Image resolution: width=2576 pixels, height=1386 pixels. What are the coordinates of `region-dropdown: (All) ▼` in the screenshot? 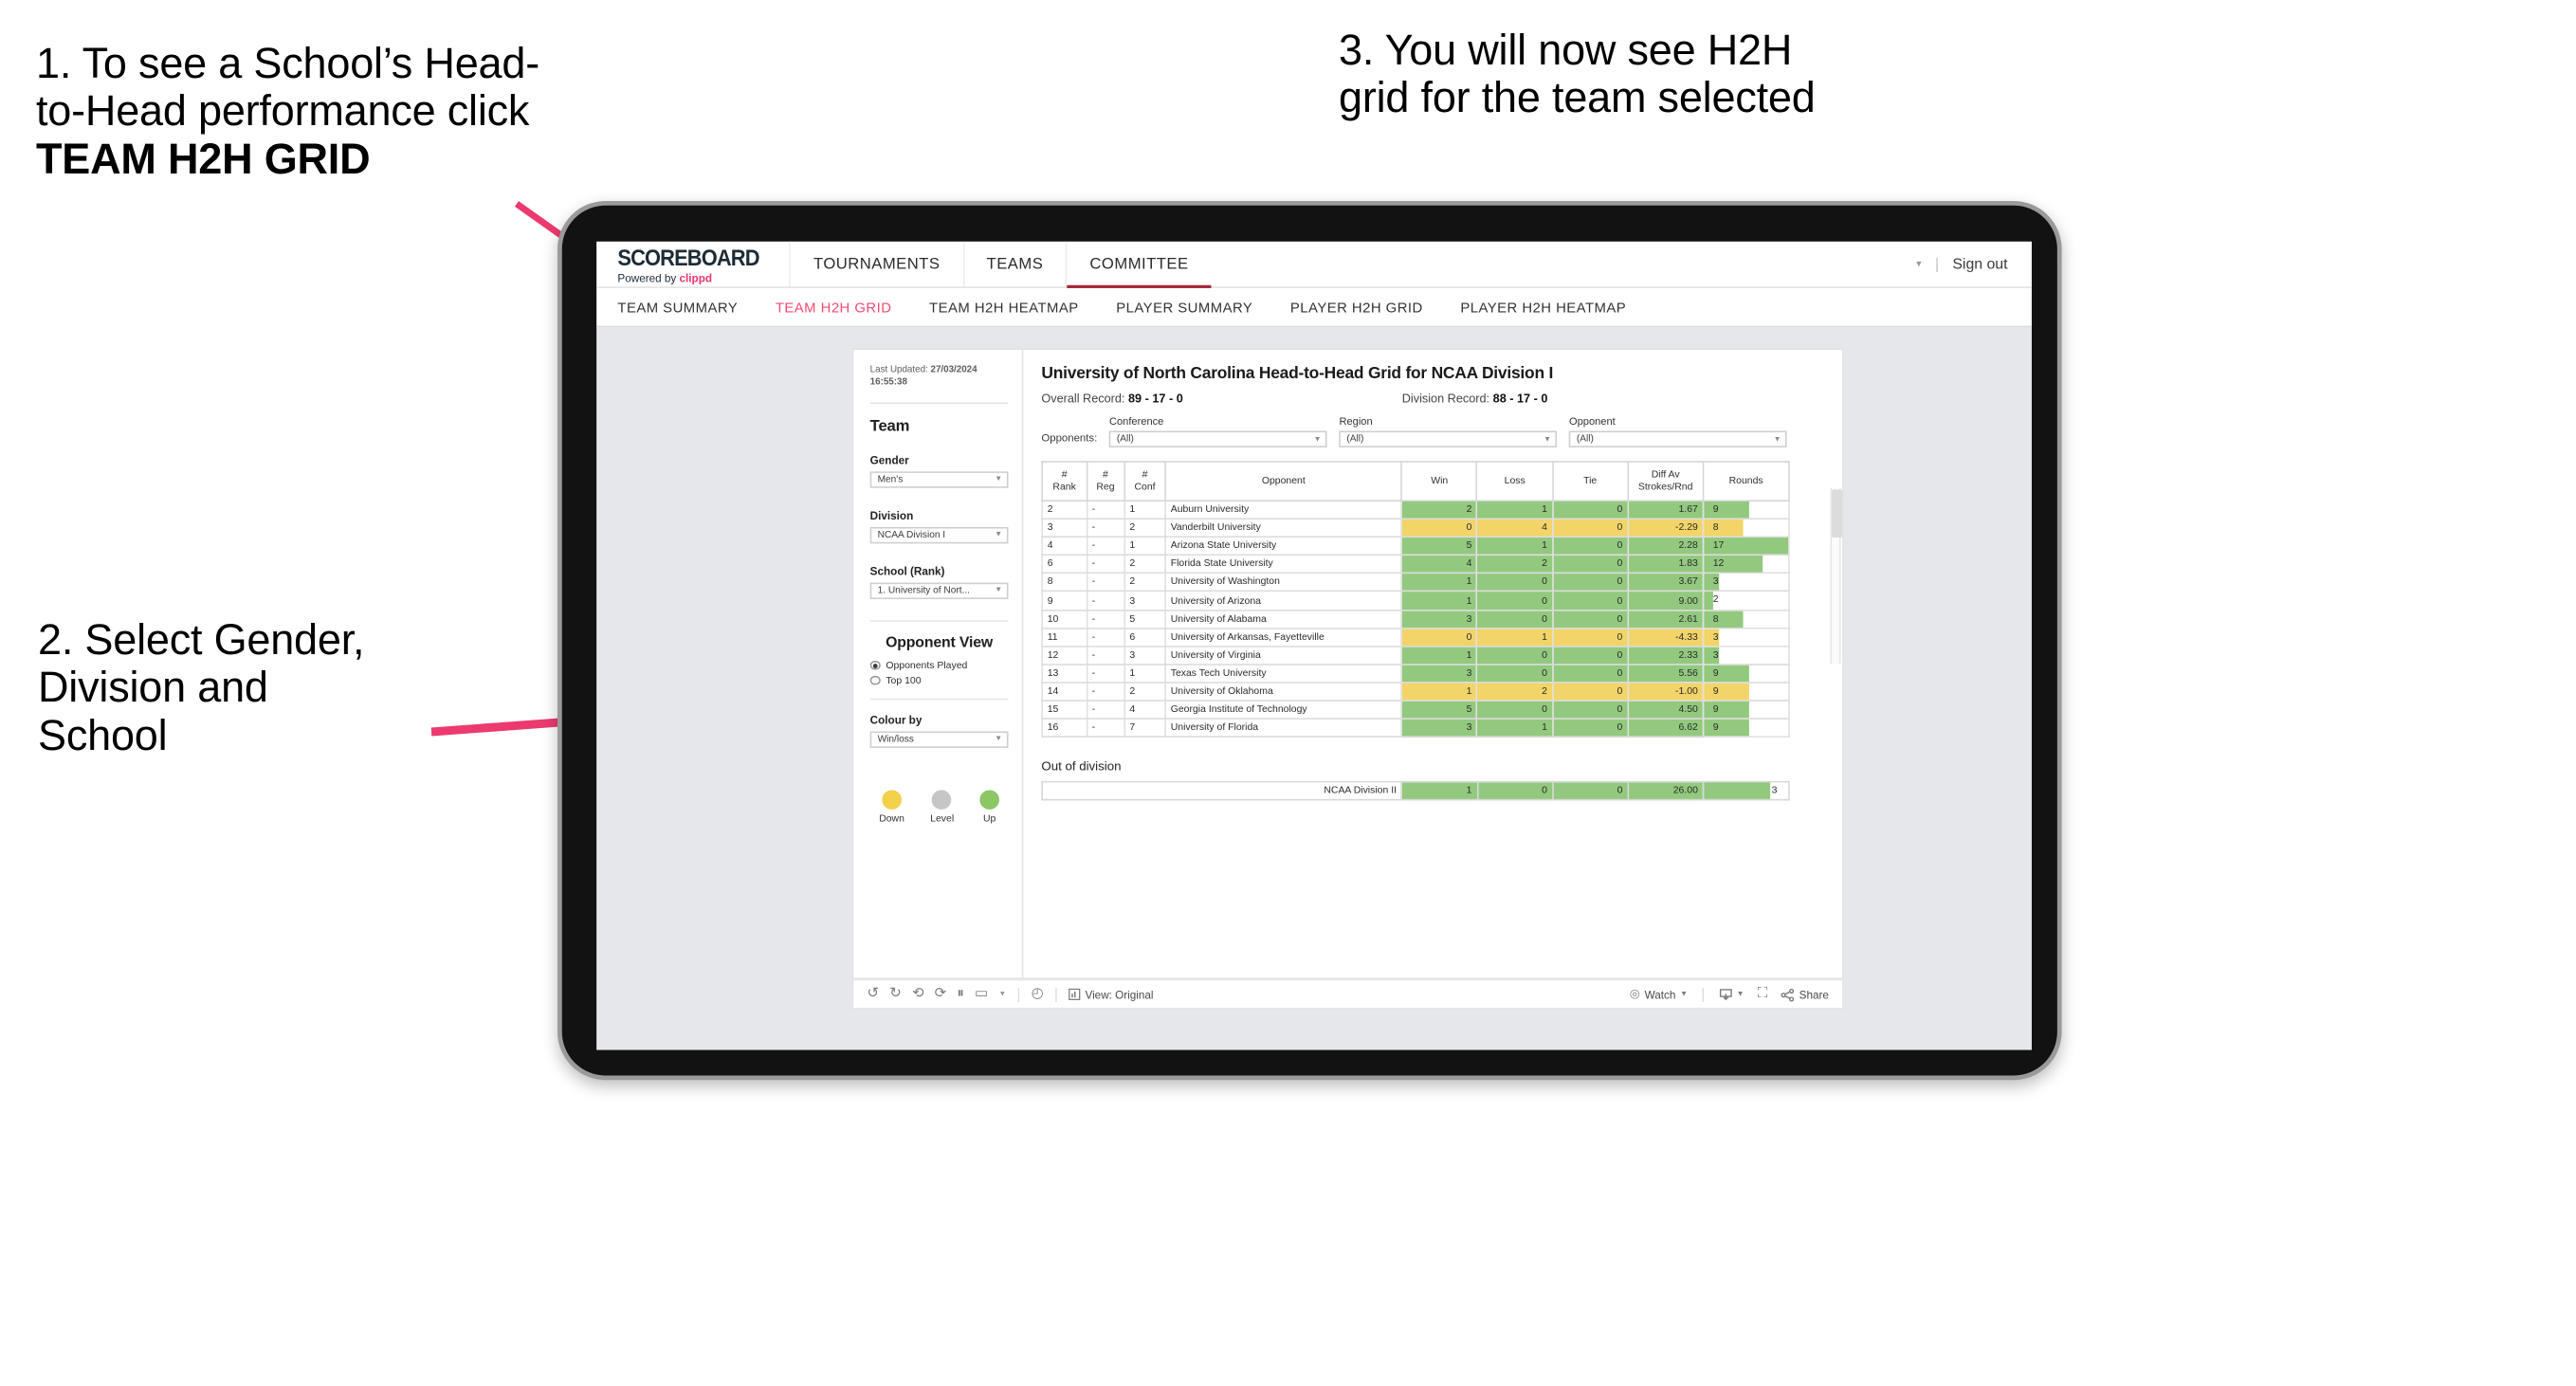 It's located at (1448, 438).